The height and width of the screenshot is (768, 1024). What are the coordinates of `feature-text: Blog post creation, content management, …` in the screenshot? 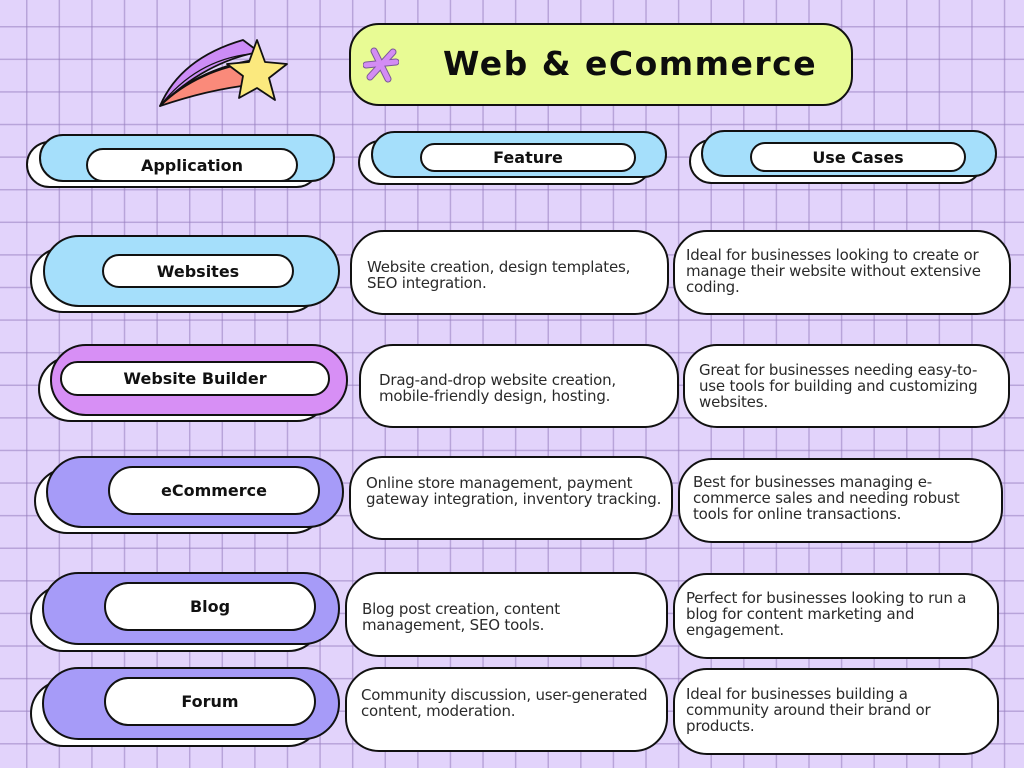 It's located at (461, 616).